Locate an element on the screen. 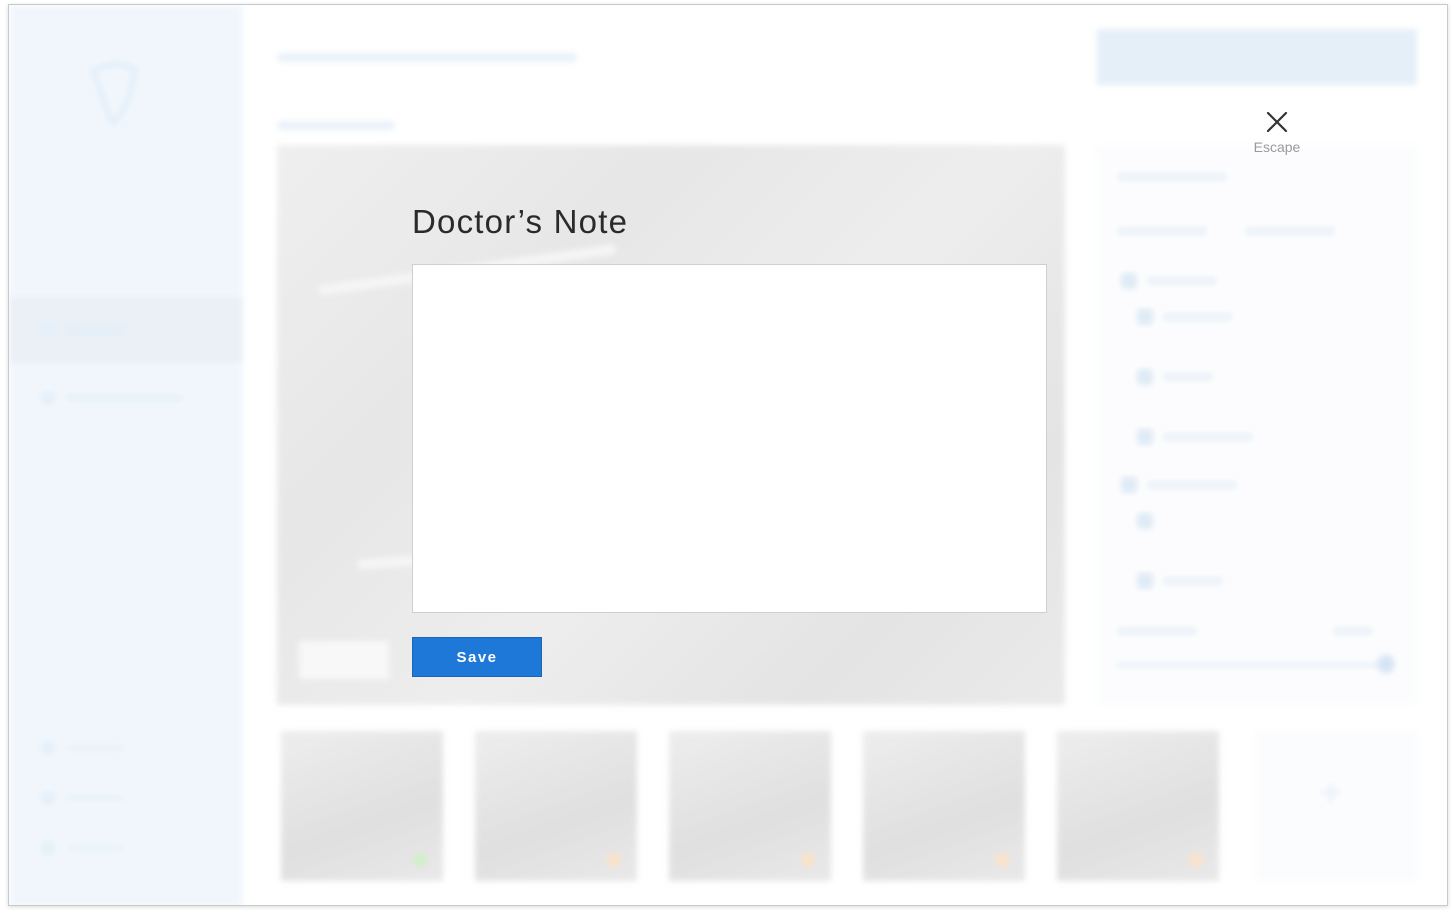 The width and height of the screenshot is (1456, 916). save-button: Save is located at coordinates (477, 657).